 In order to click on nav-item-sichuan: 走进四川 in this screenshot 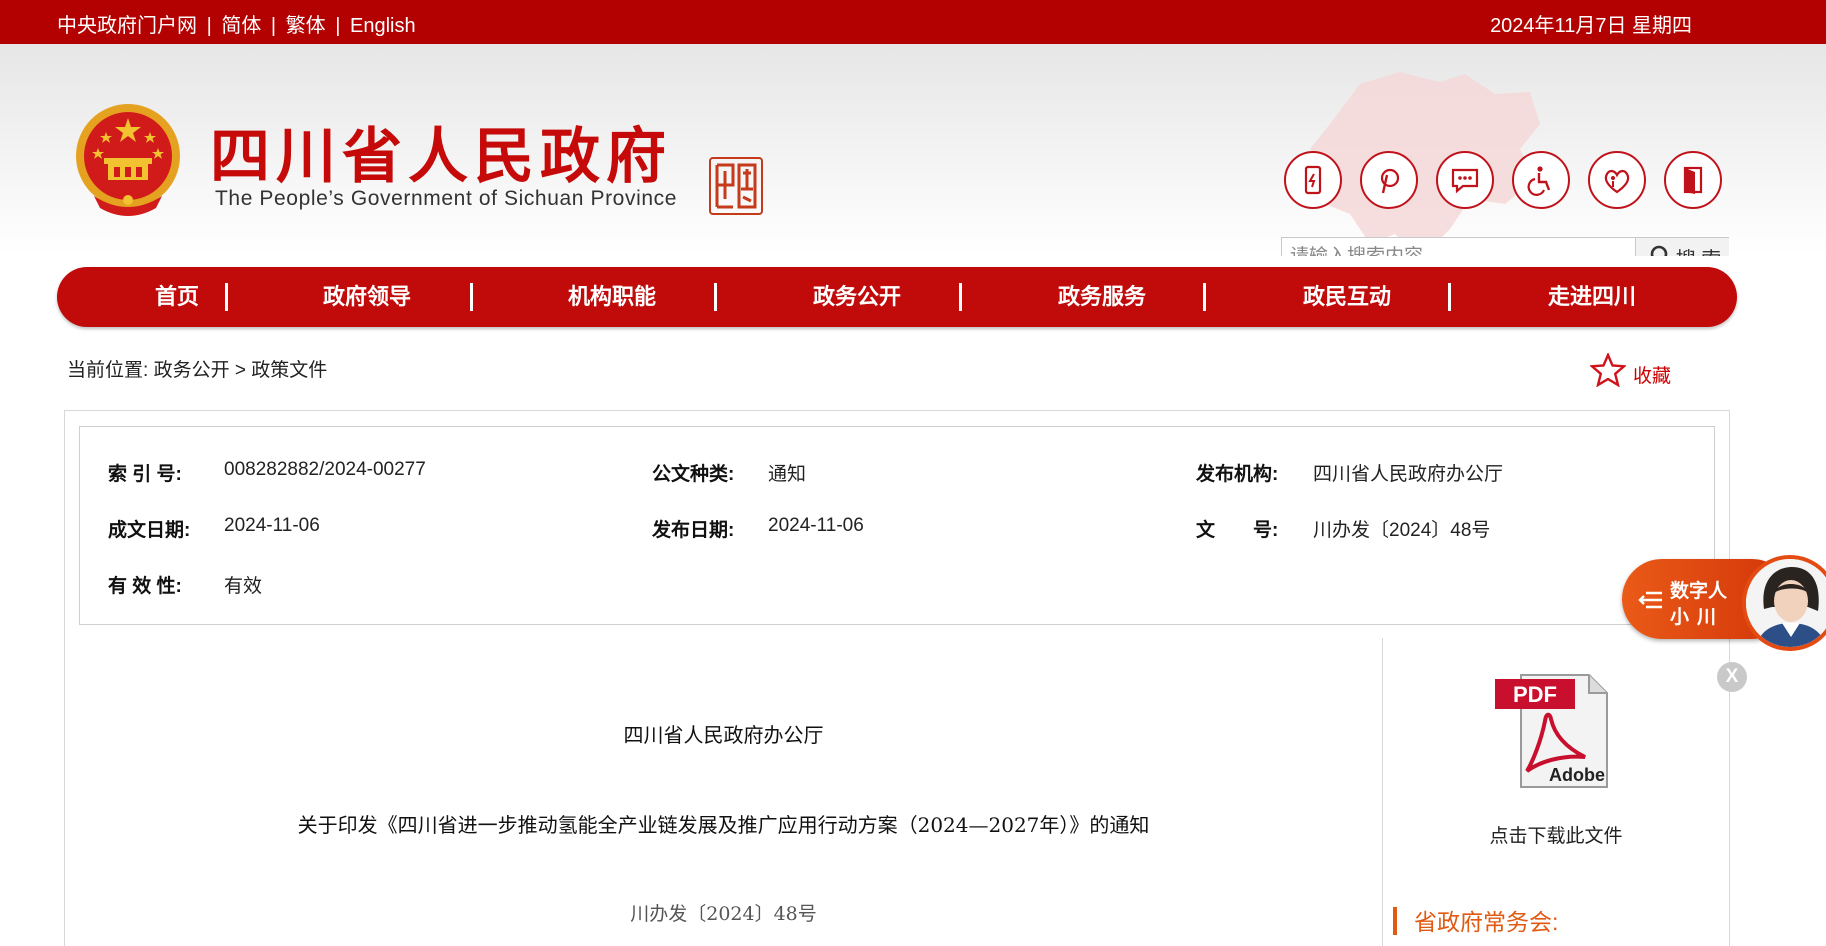, I will do `click(1592, 297)`.